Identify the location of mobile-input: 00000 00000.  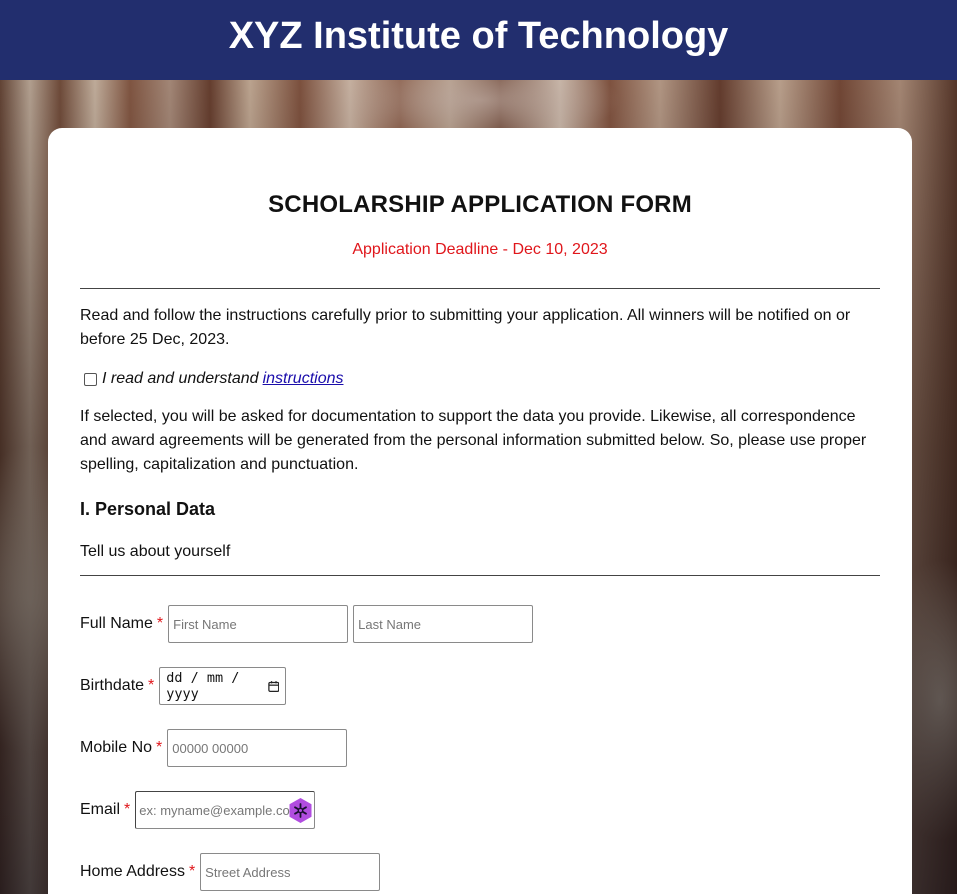
(257, 748).